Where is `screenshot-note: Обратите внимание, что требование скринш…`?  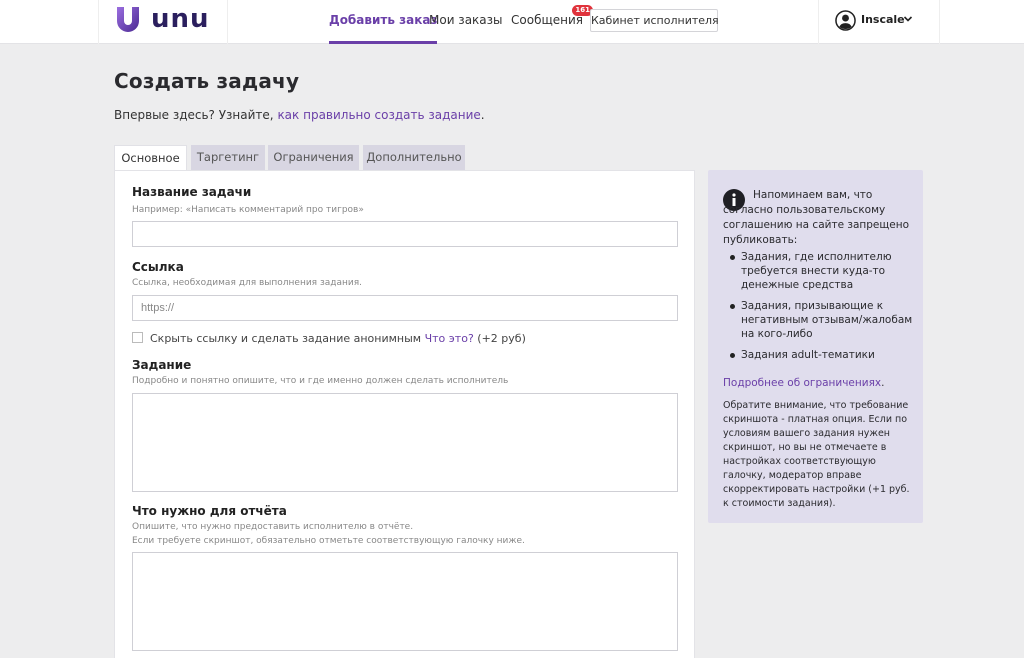 screenshot-note: Обратите внимание, что требование скринш… is located at coordinates (816, 454).